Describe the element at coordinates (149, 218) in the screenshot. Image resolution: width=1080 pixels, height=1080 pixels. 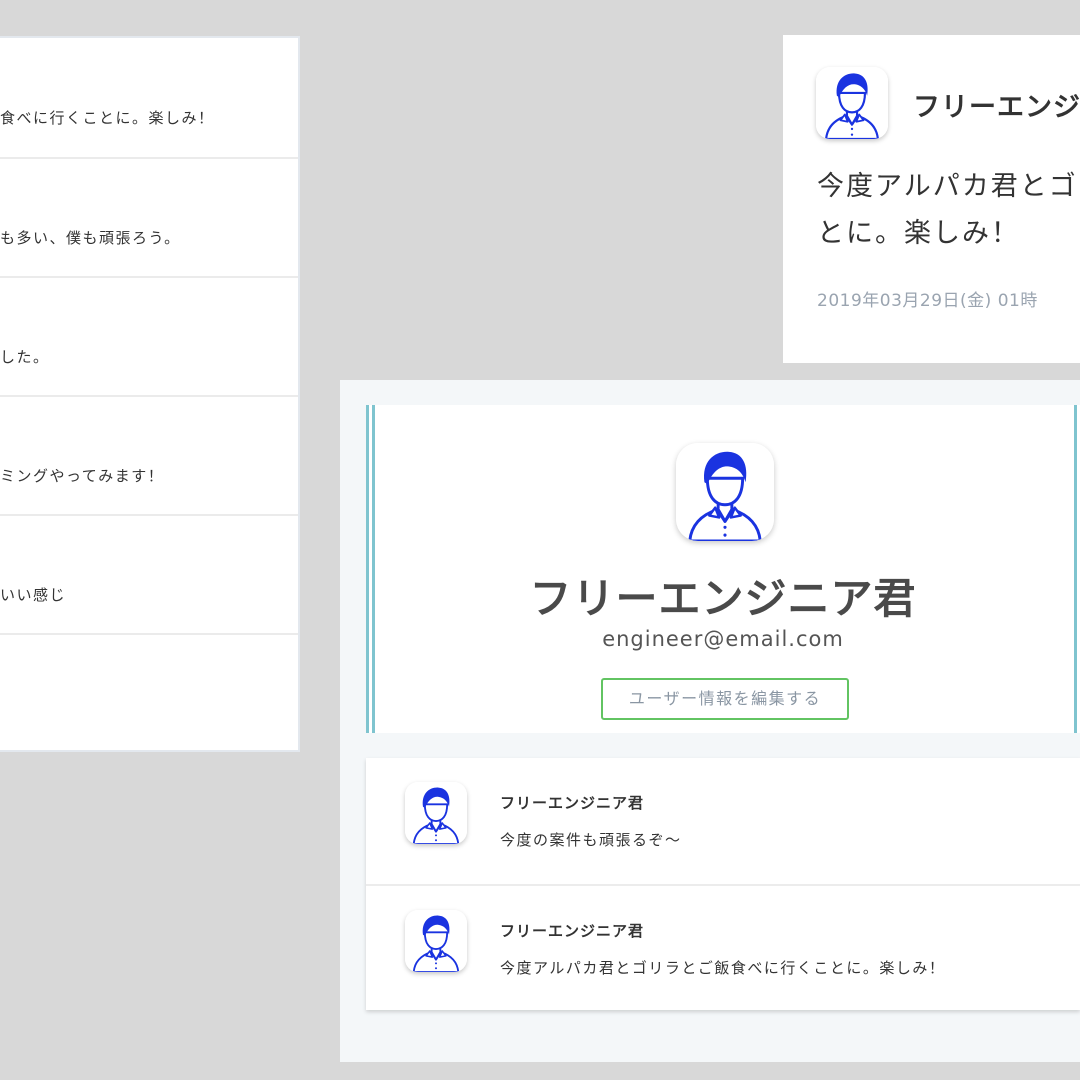
I see `timeline-row: も多い、僕も頑張ろう。` at that location.